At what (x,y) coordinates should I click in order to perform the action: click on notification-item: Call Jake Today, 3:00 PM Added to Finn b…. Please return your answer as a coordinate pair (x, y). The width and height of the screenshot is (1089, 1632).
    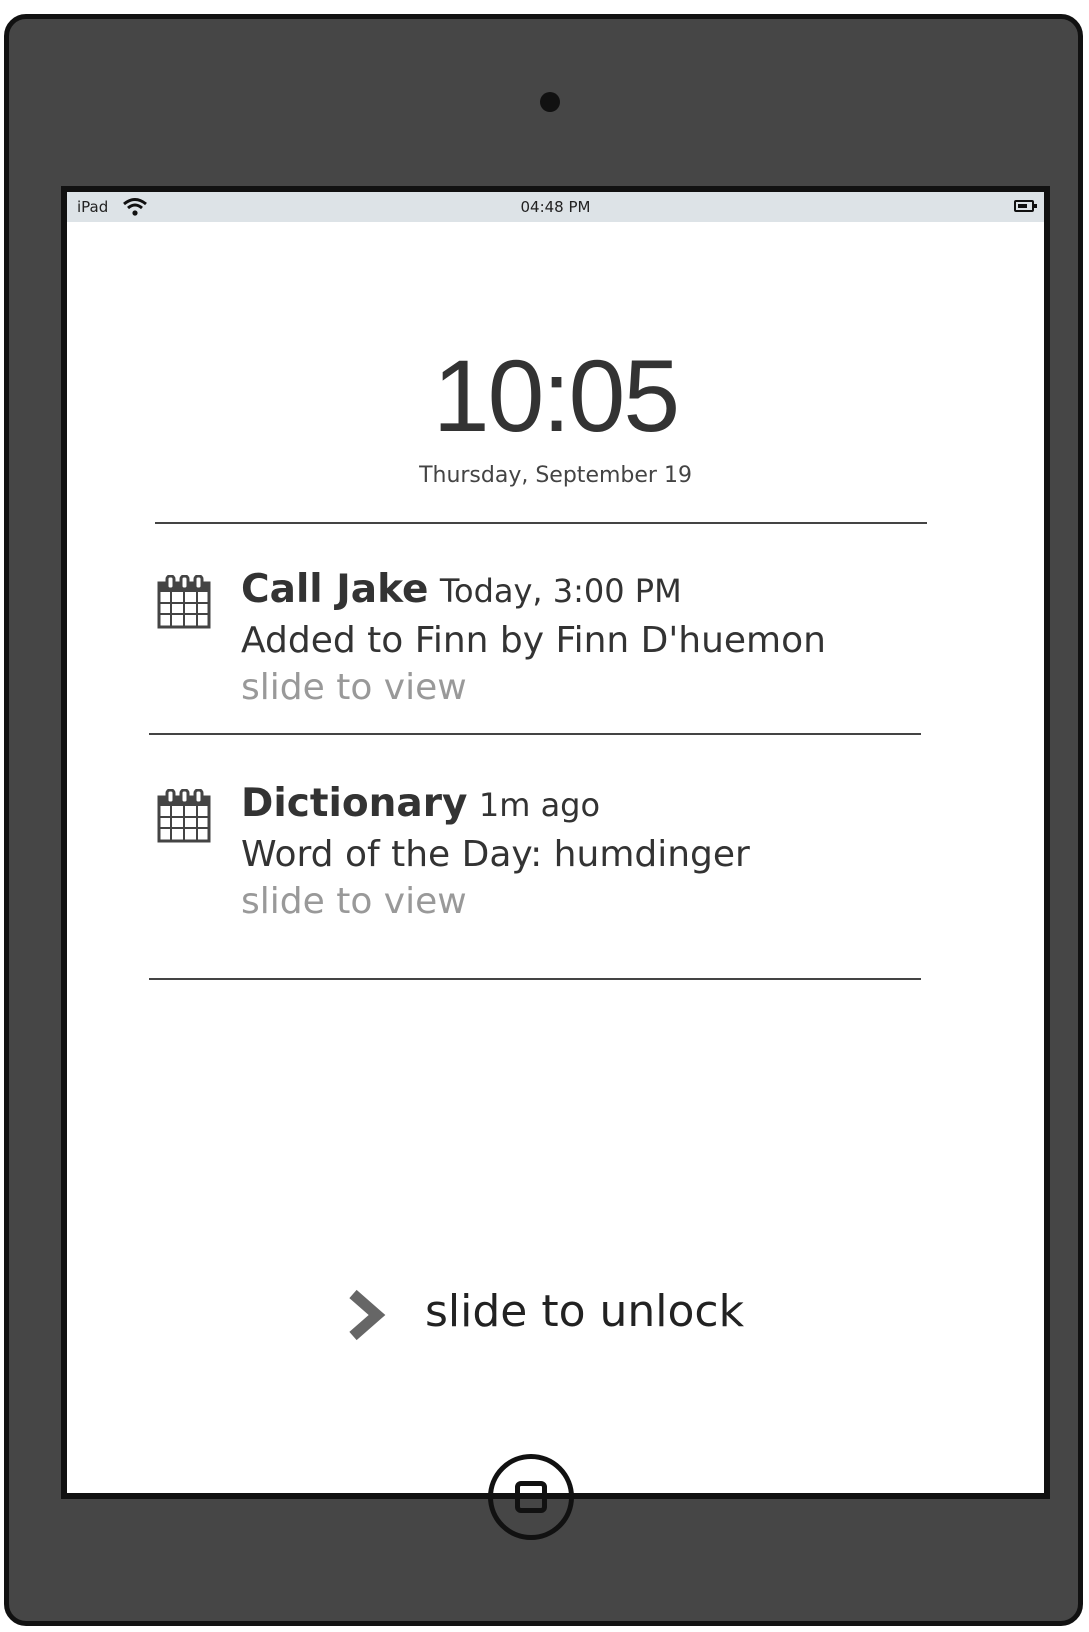
    Looking at the image, I should click on (562, 642).